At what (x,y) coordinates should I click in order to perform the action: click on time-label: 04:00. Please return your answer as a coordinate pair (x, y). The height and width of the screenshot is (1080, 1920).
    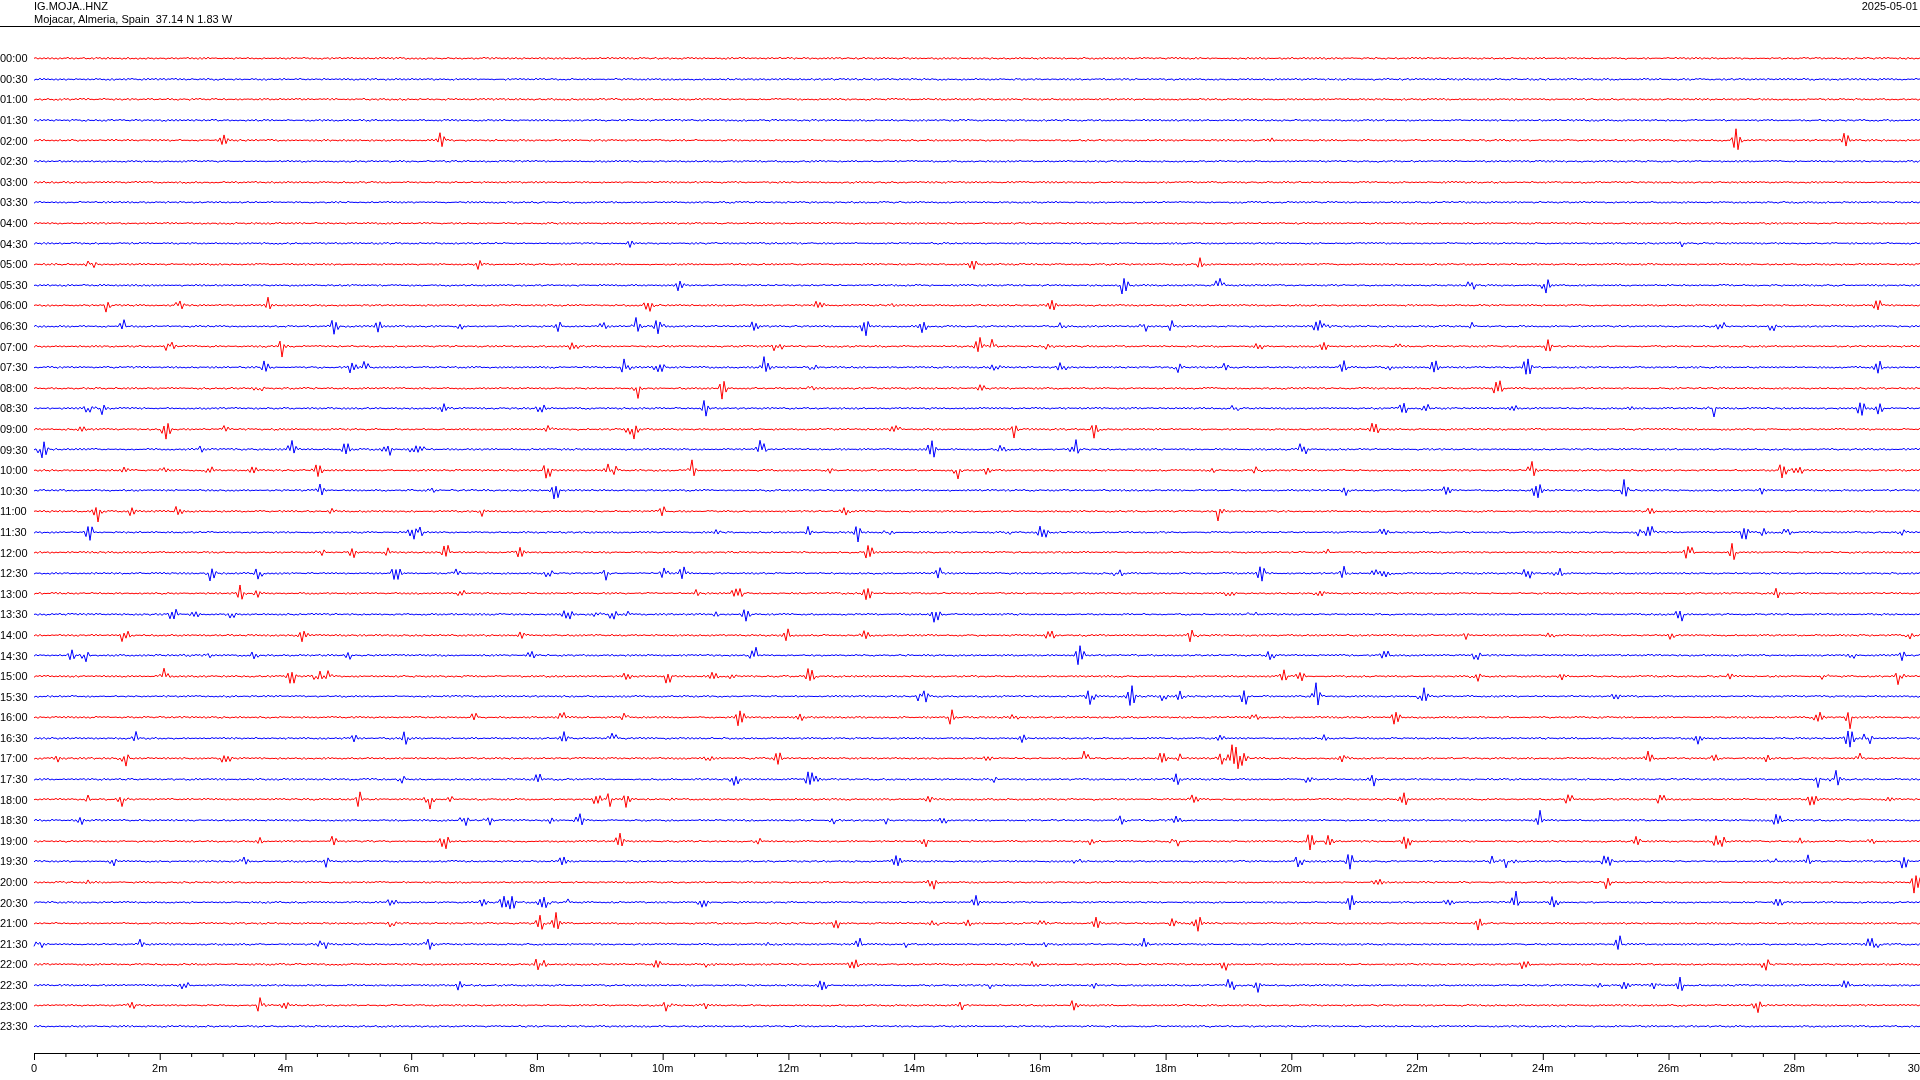
    Looking at the image, I should click on (14, 223).